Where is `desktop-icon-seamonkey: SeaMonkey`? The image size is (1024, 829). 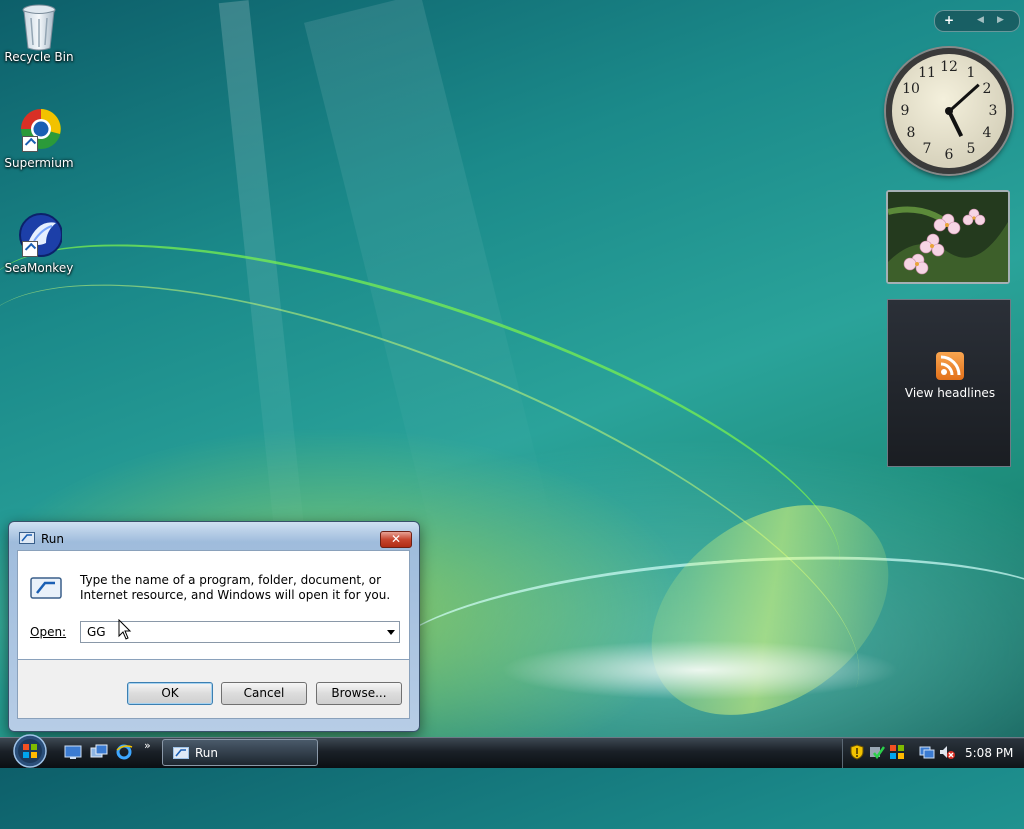 desktop-icon-seamonkey: SeaMonkey is located at coordinates (39, 244).